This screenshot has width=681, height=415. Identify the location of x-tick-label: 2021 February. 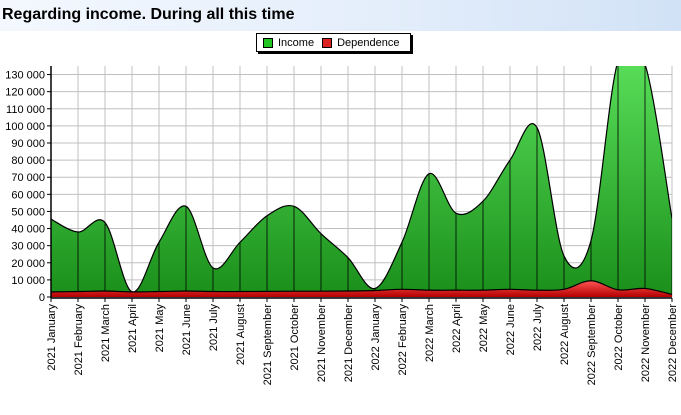
(79, 340).